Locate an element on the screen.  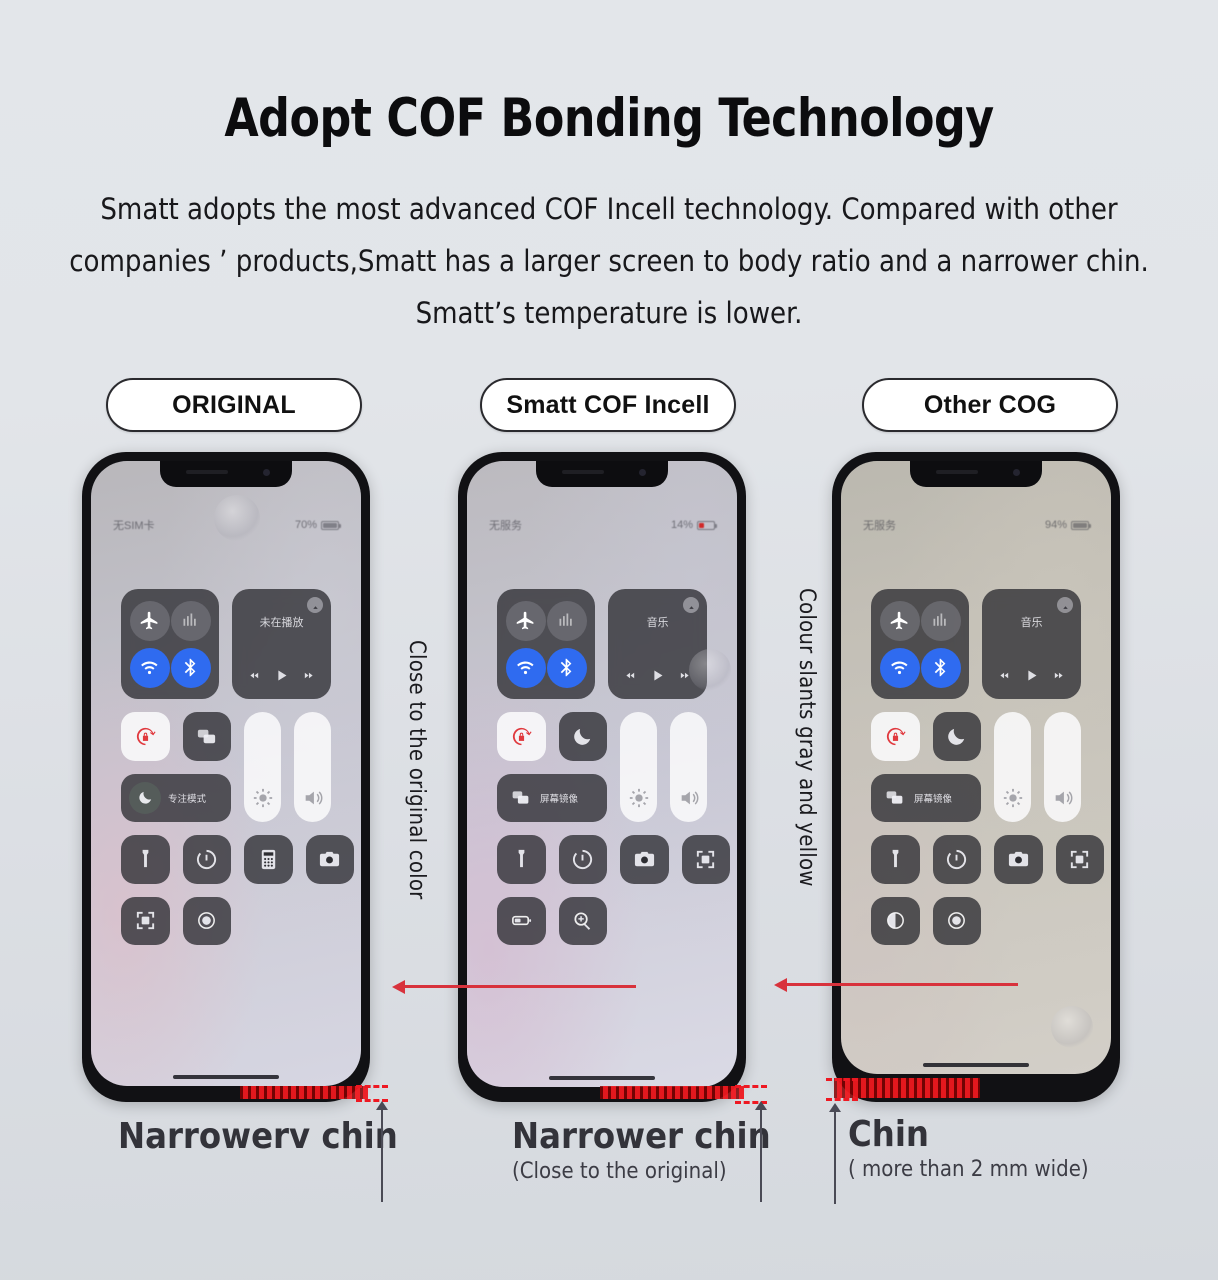
now-playing-label: 未在播放 is located at coordinates (281, 623).